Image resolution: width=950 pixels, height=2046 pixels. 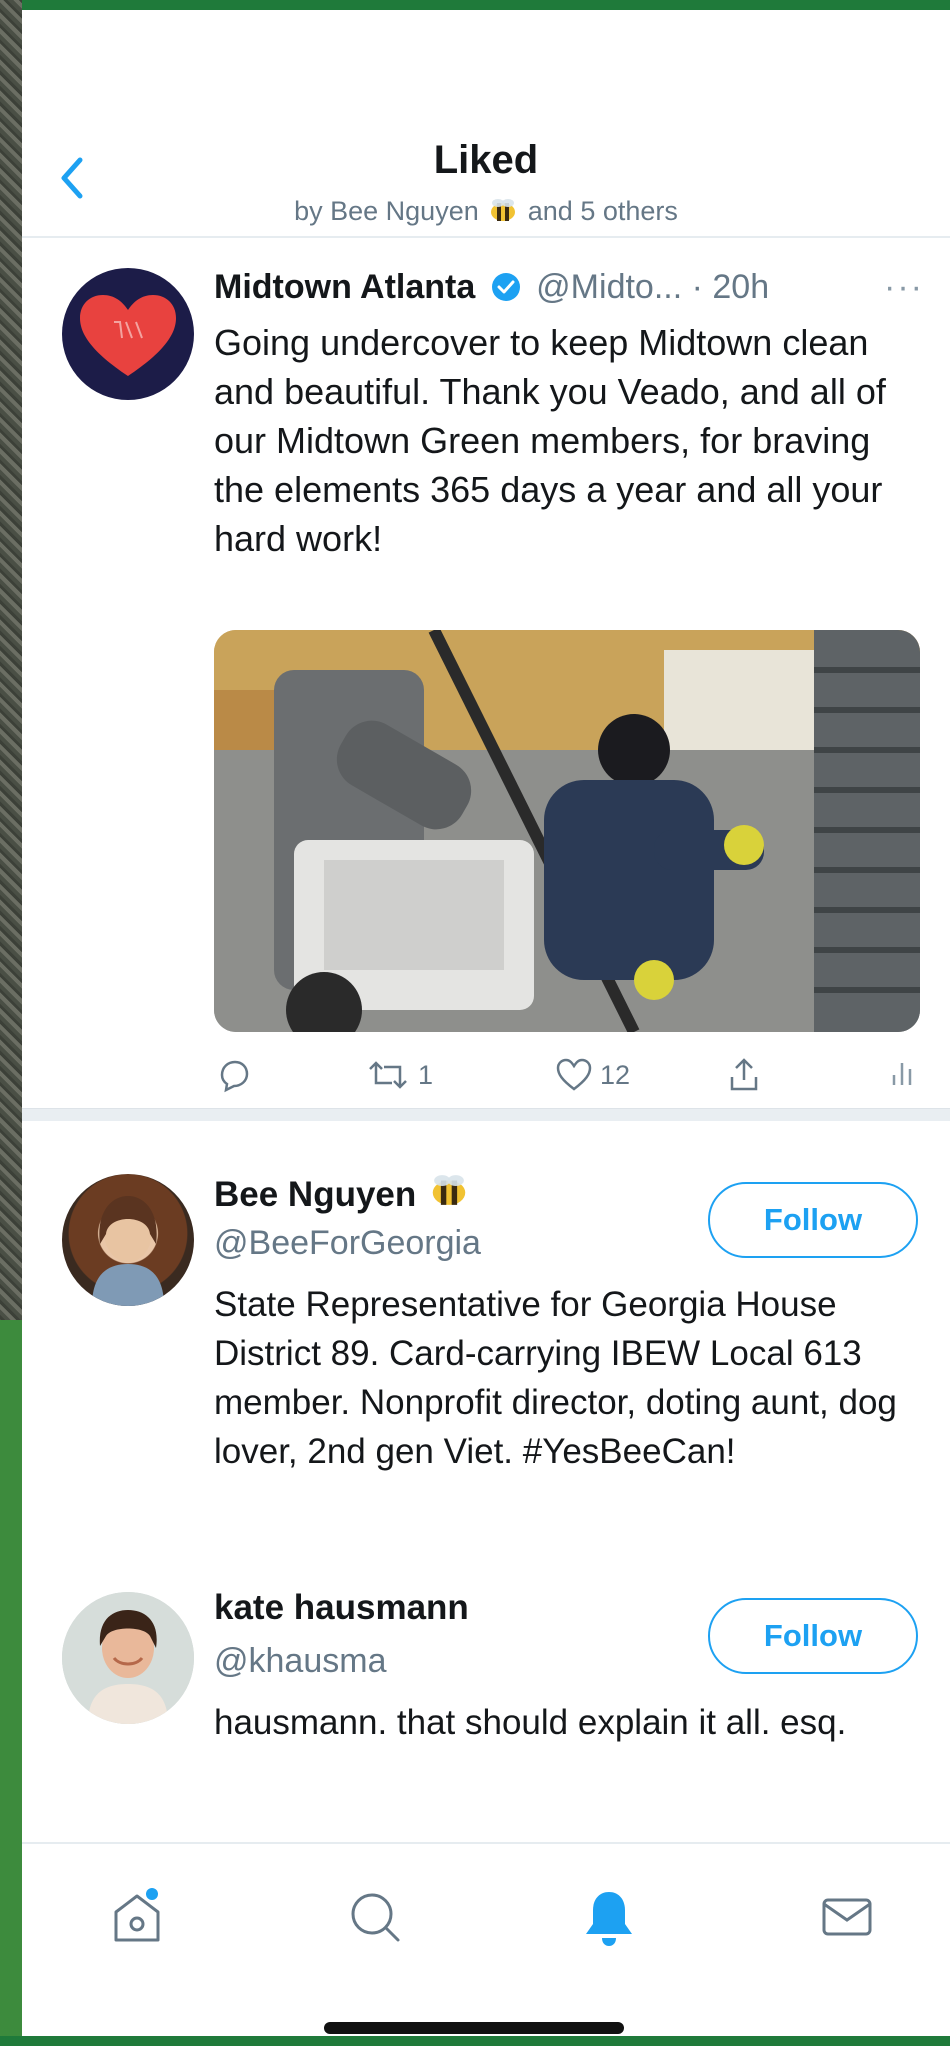 What do you see at coordinates (486, 160) in the screenshot?
I see `page-title: Liked` at bounding box center [486, 160].